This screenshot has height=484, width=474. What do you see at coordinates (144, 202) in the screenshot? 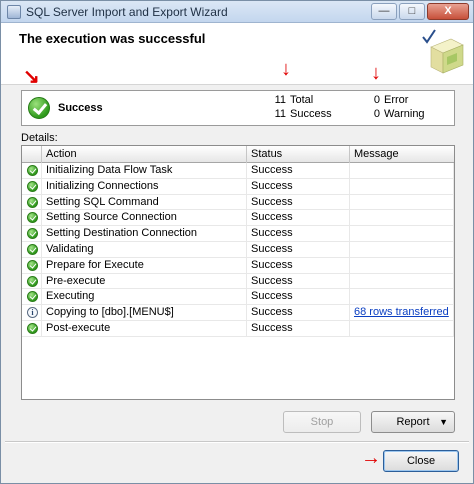
I see `action-cell: Setting SQL Command` at bounding box center [144, 202].